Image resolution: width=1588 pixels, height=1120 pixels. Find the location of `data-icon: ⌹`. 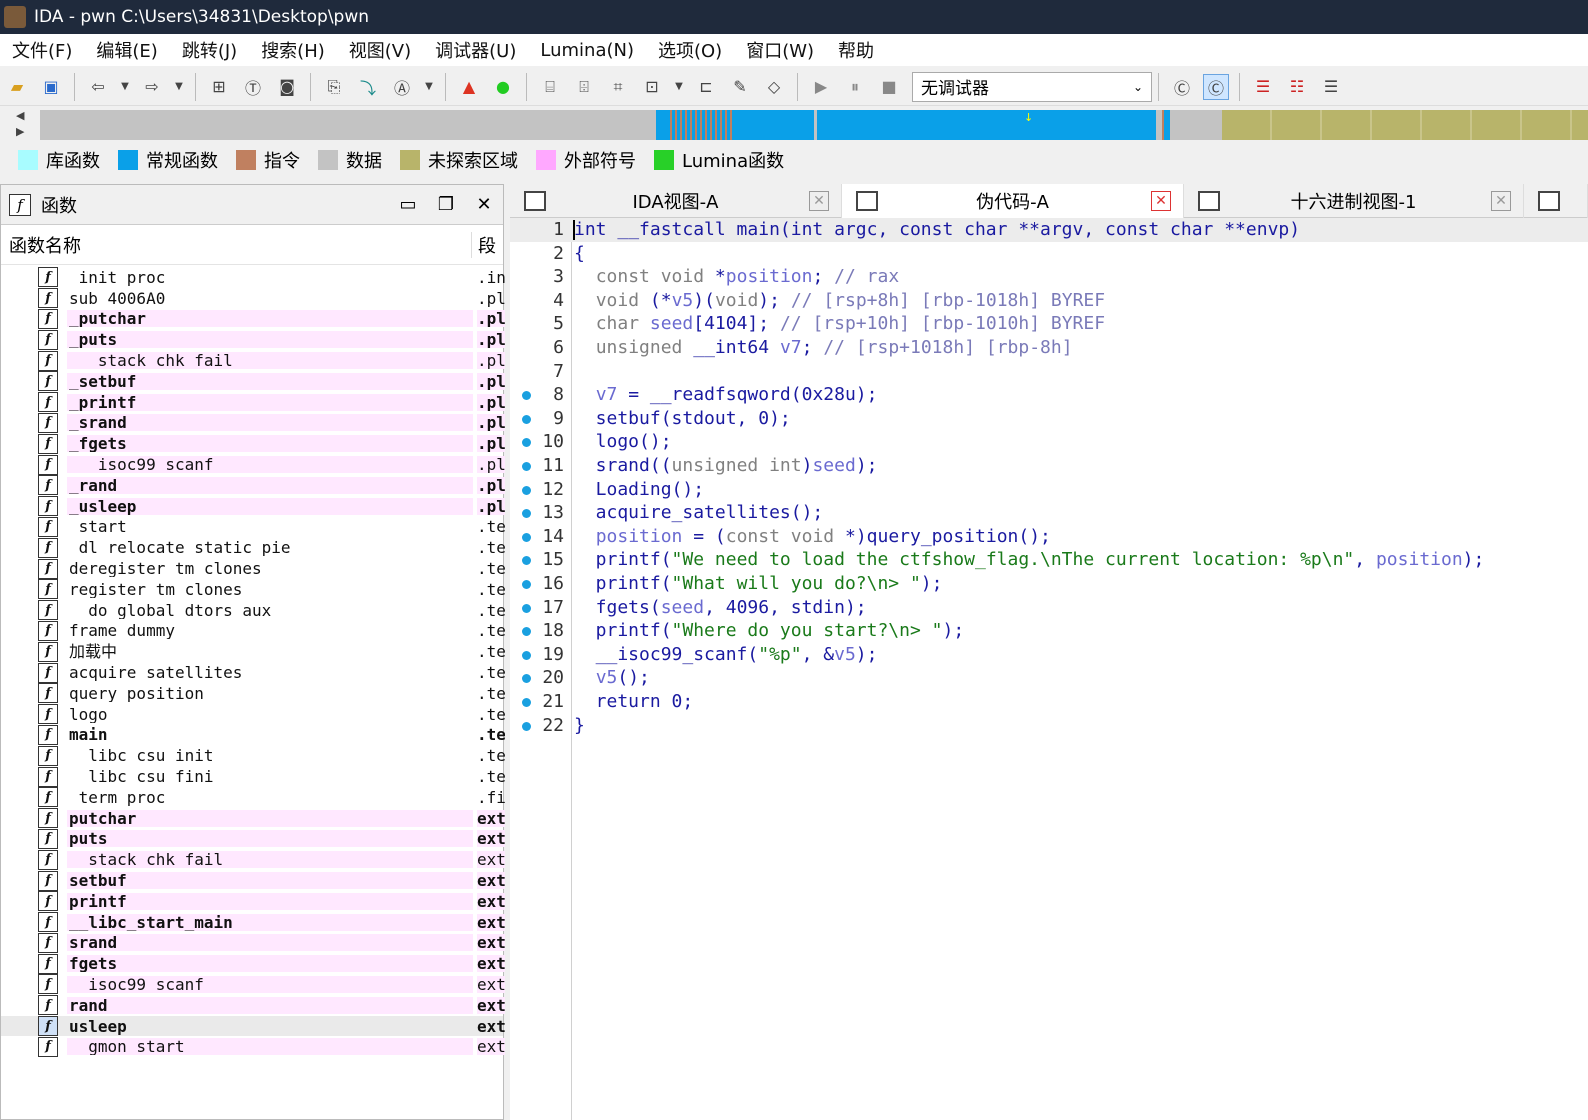

data-icon: ⌹ is located at coordinates (584, 87).